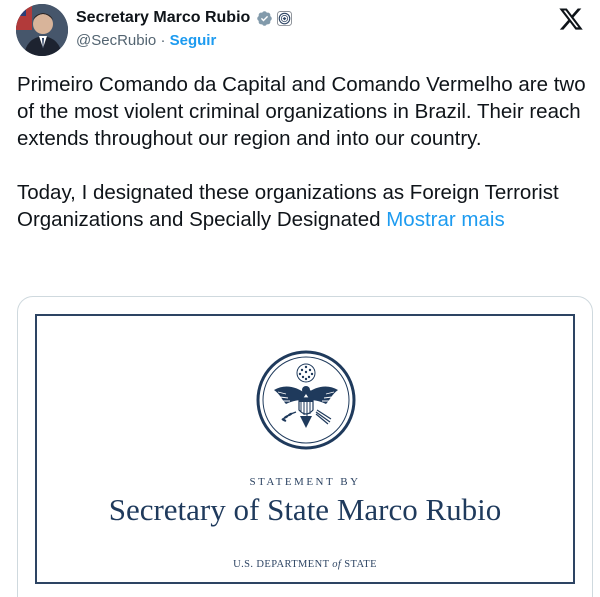  I want to click on dept-prefix: U.S. DEPARTMENT, so click(281, 564).